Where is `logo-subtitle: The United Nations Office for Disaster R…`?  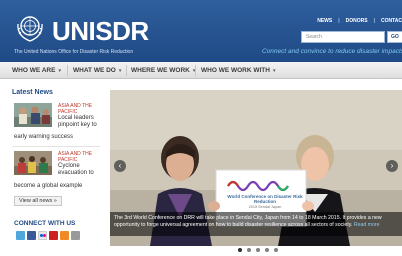 logo-subtitle: The United Nations Office for Disaster R… is located at coordinates (74, 52).